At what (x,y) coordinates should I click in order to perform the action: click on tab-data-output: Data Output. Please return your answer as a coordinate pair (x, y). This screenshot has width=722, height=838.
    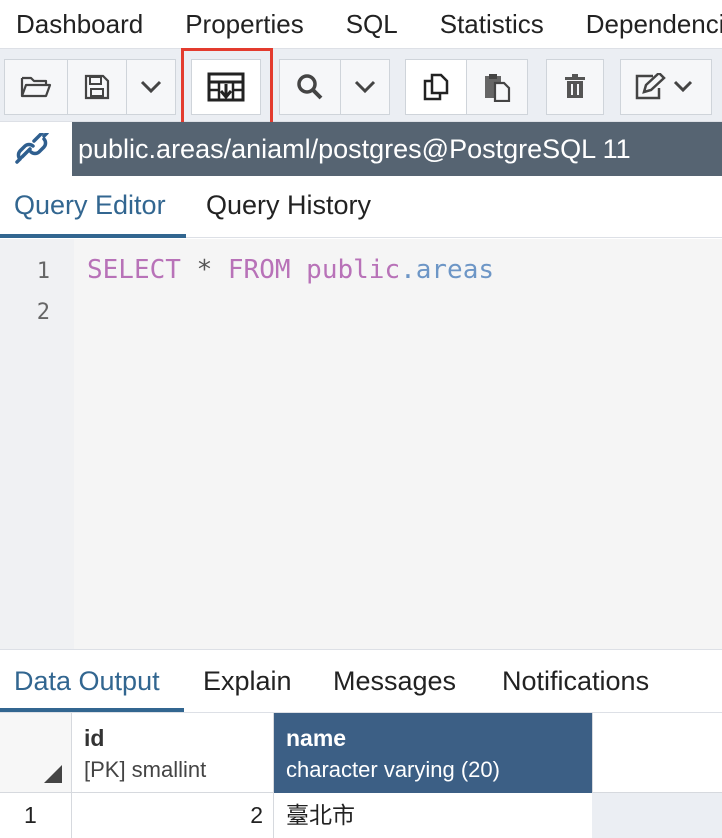
    Looking at the image, I should click on (87, 681).